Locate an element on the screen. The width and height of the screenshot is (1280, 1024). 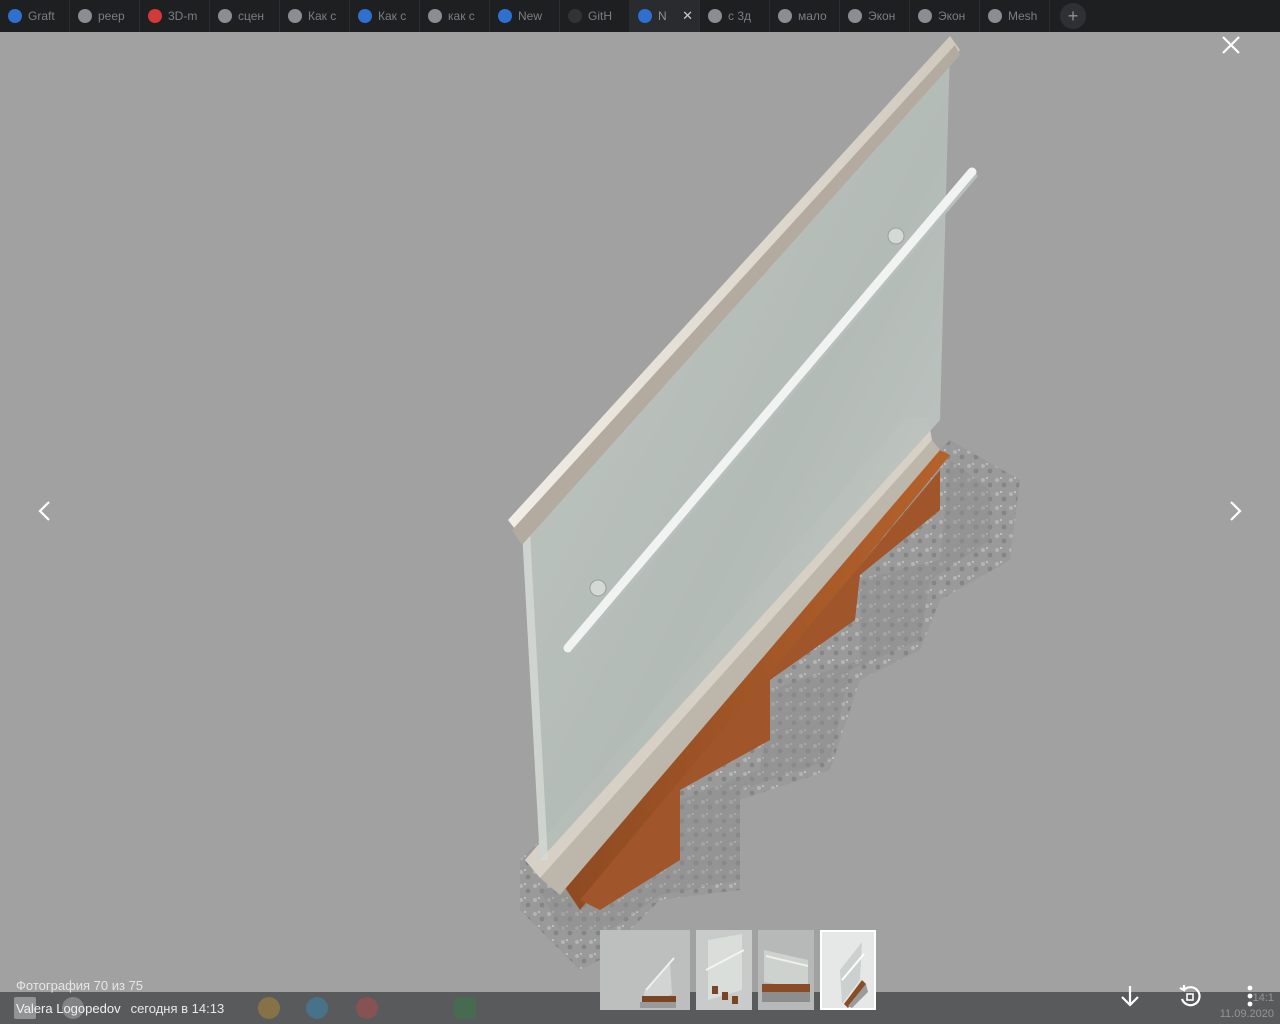
telegram-icon is located at coordinates (317, 1008).